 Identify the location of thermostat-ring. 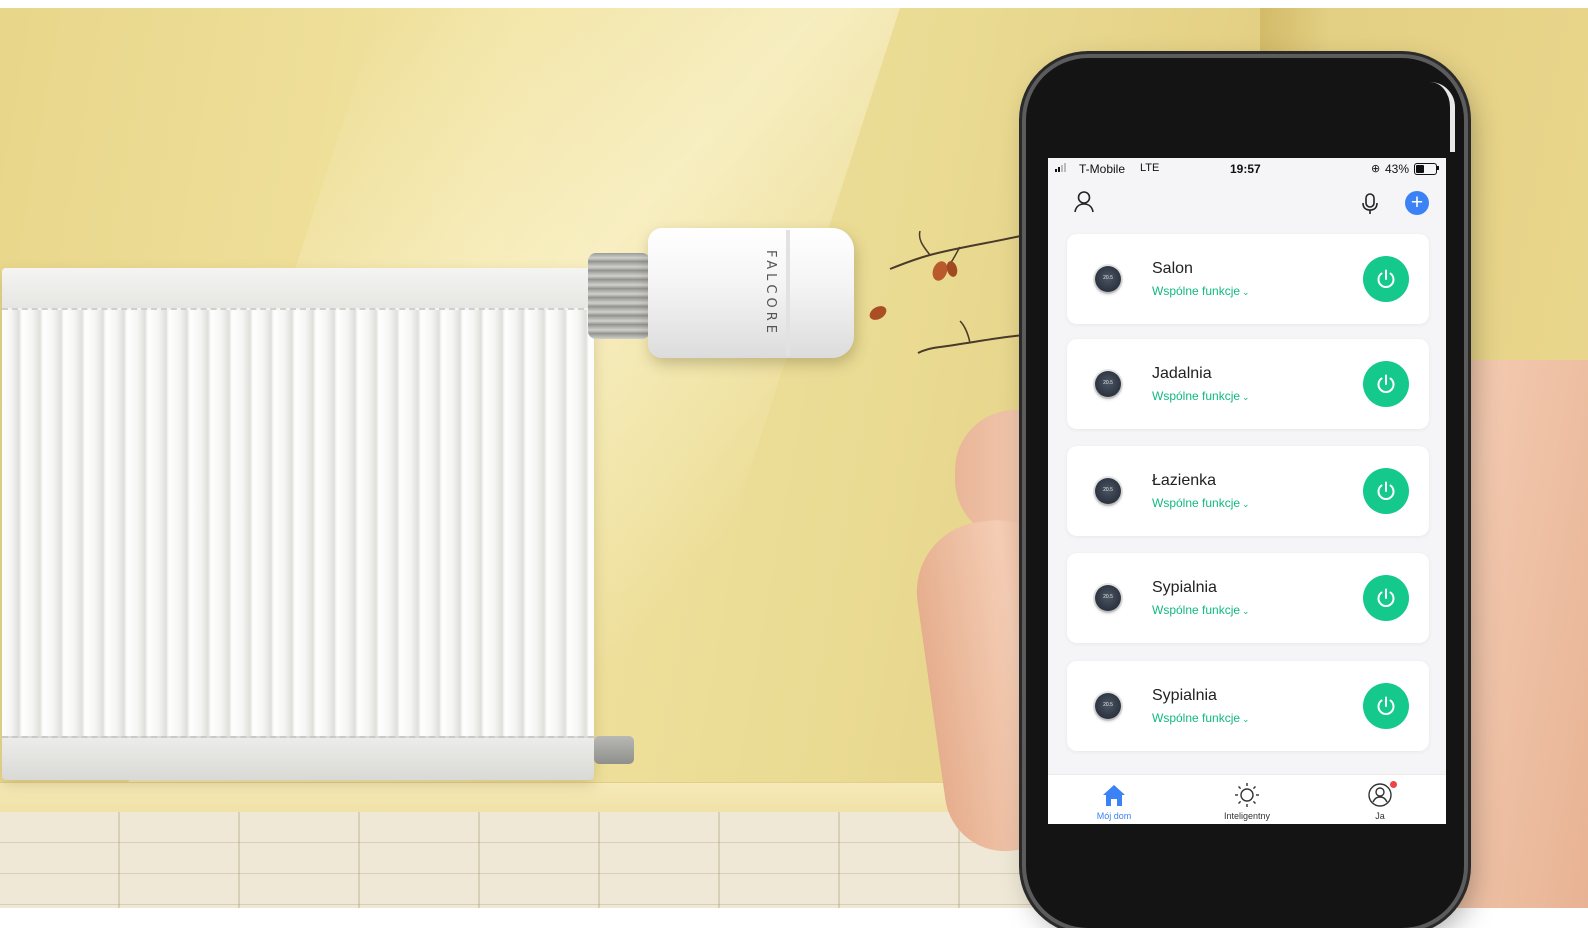
(788, 293).